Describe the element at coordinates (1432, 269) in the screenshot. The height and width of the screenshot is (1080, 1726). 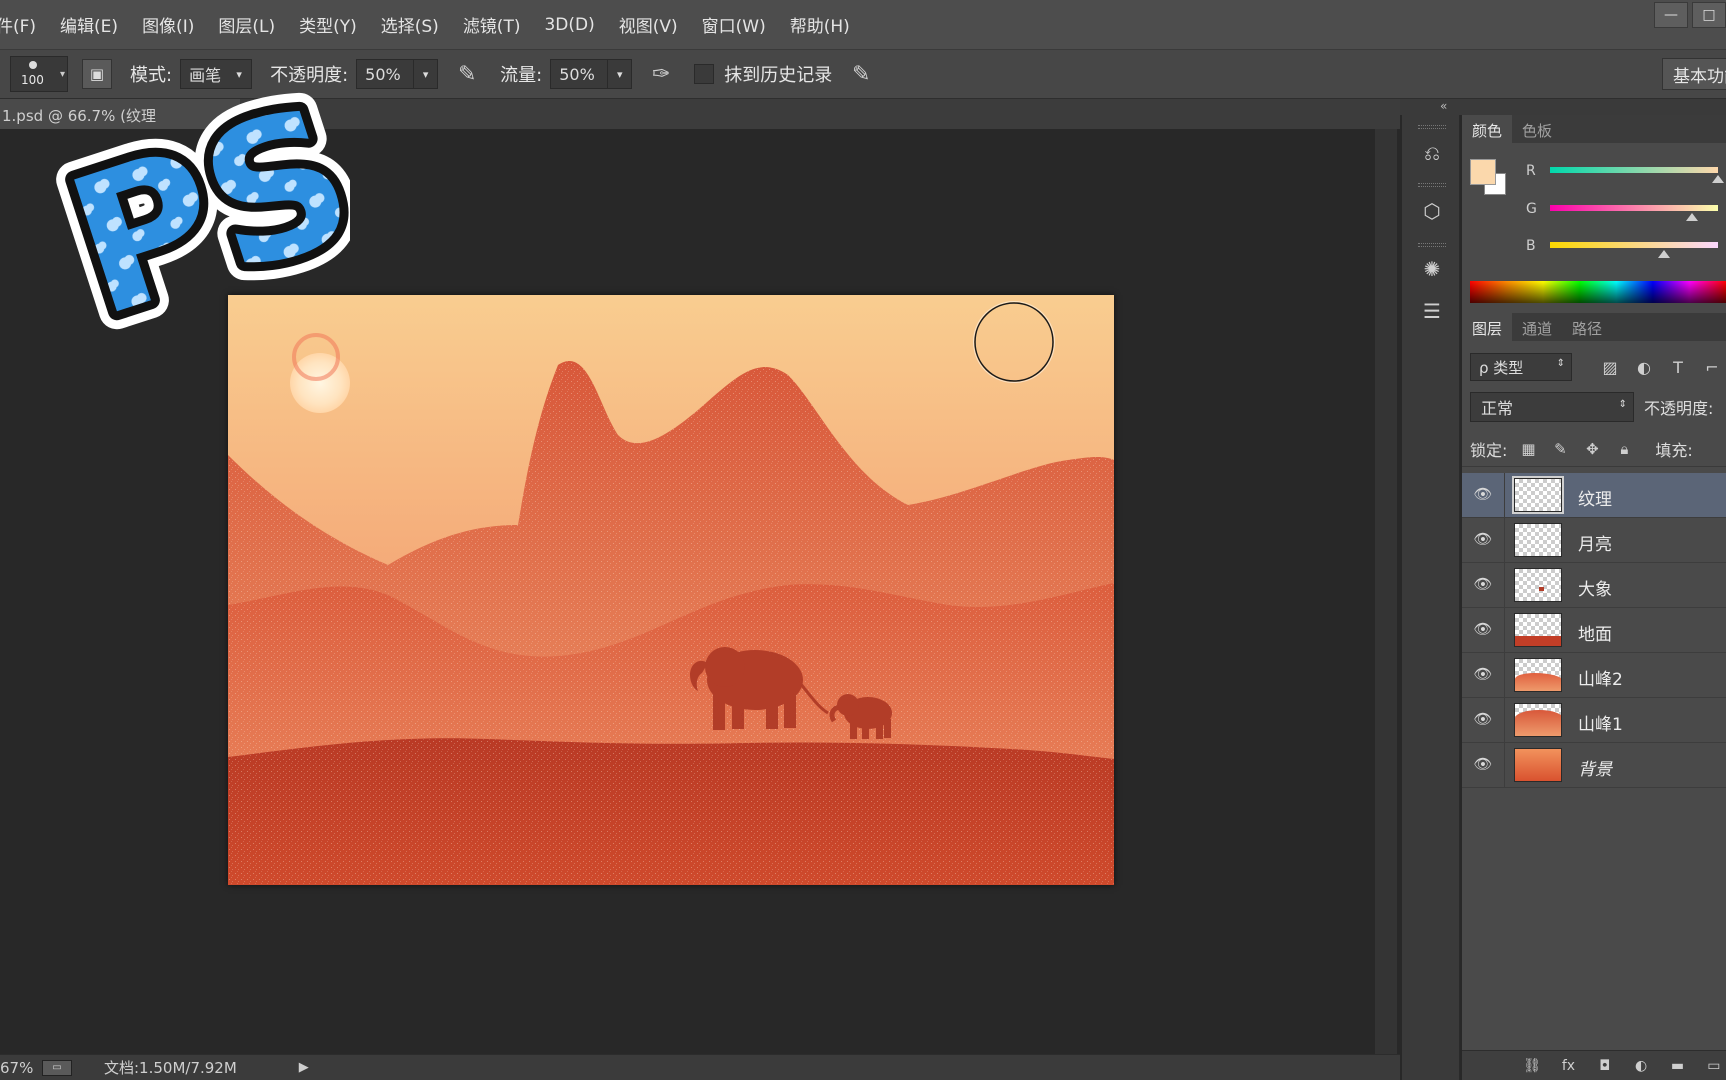
I see `brush-panel-icon: ✺` at that location.